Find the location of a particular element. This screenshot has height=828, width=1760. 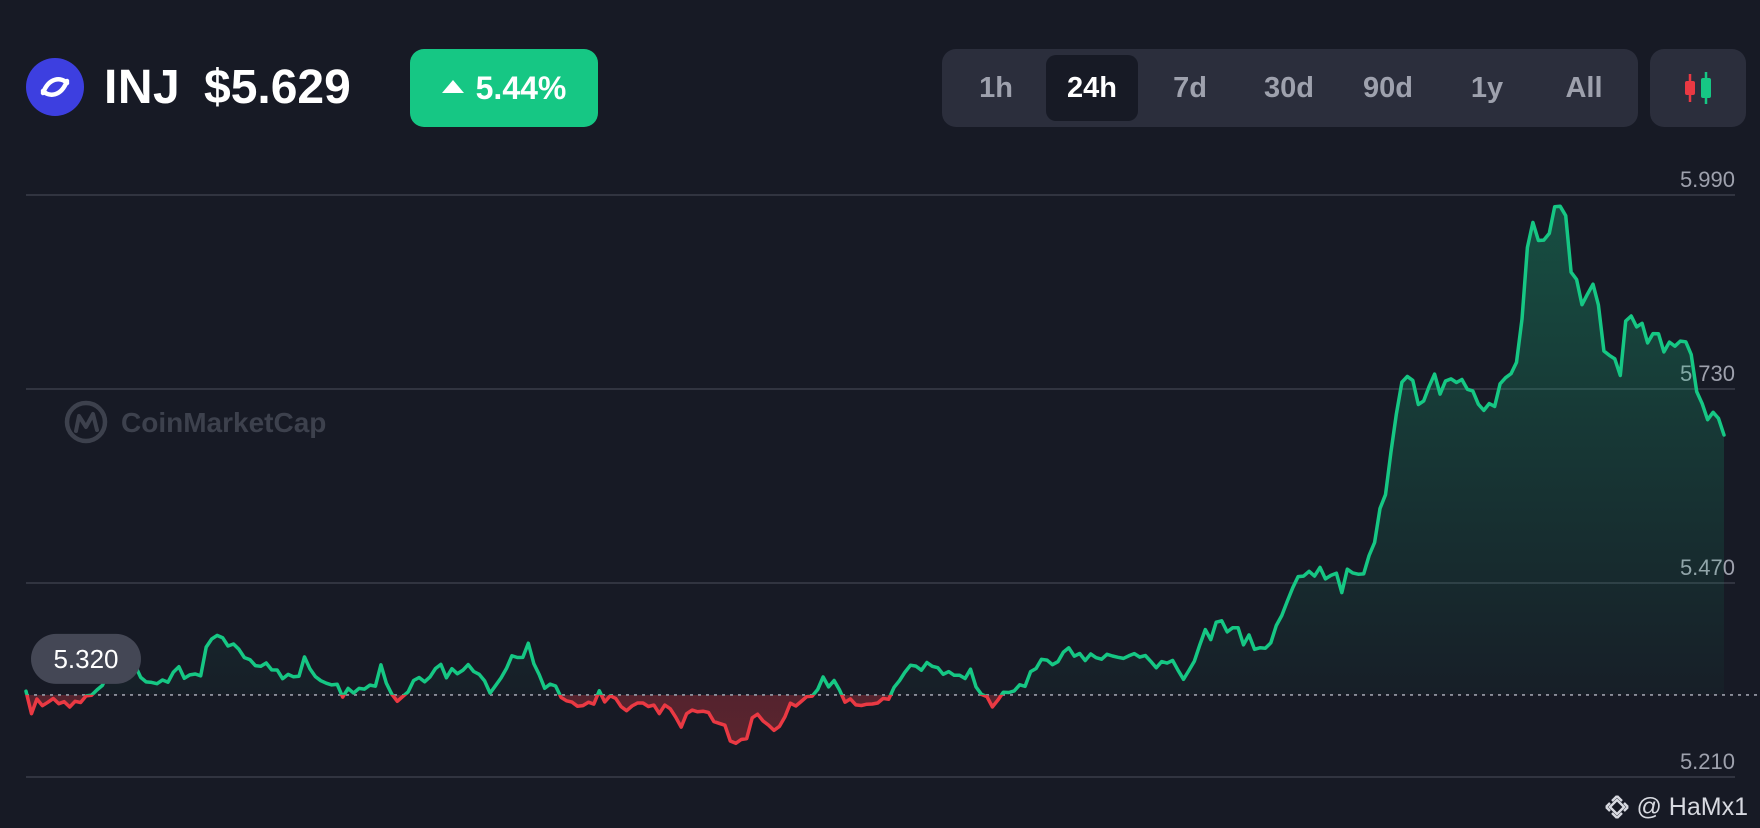

credit: @ HaMx1 is located at coordinates (1676, 807).